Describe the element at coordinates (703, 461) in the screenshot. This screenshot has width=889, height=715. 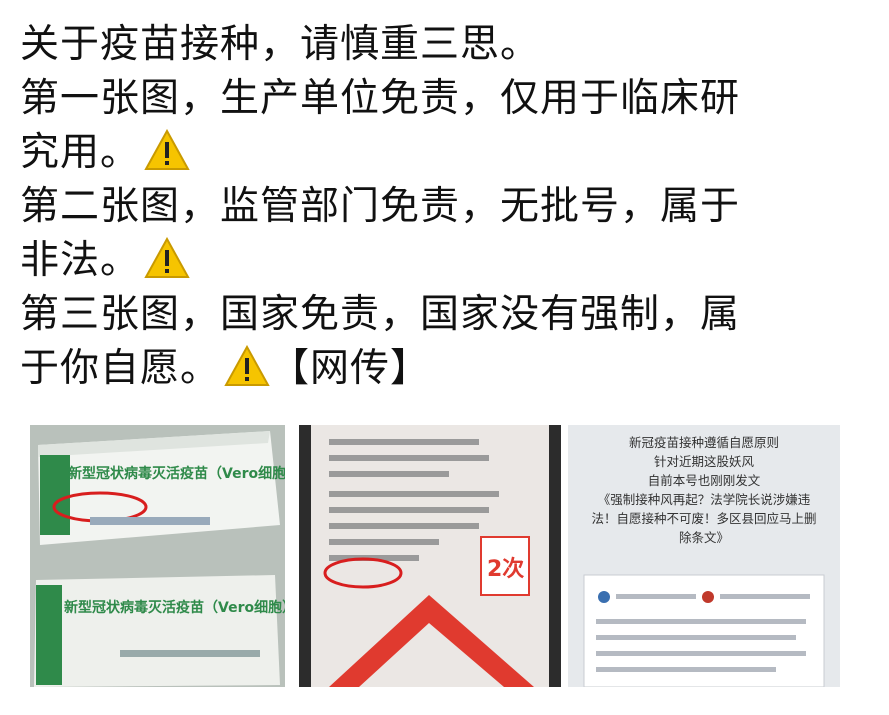
I see `article-headline-line-2: 针对近期这股妖风` at that location.